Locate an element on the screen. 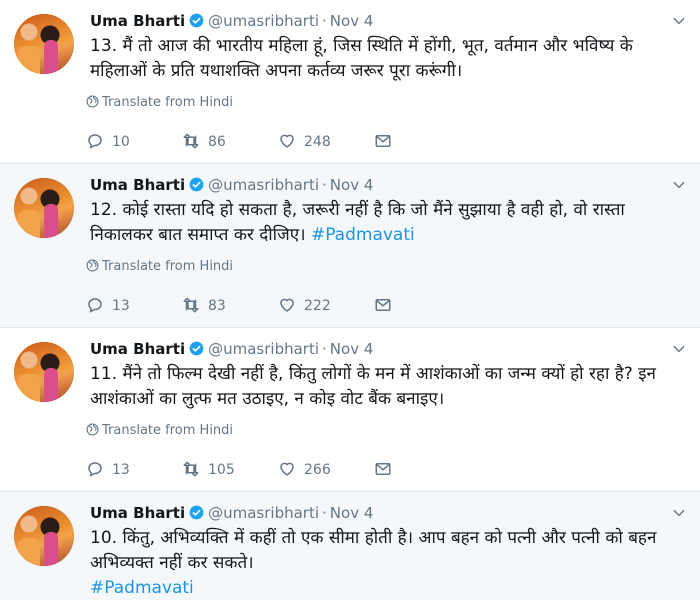 This screenshot has height=600, width=700. reply-count: 10 is located at coordinates (121, 142).